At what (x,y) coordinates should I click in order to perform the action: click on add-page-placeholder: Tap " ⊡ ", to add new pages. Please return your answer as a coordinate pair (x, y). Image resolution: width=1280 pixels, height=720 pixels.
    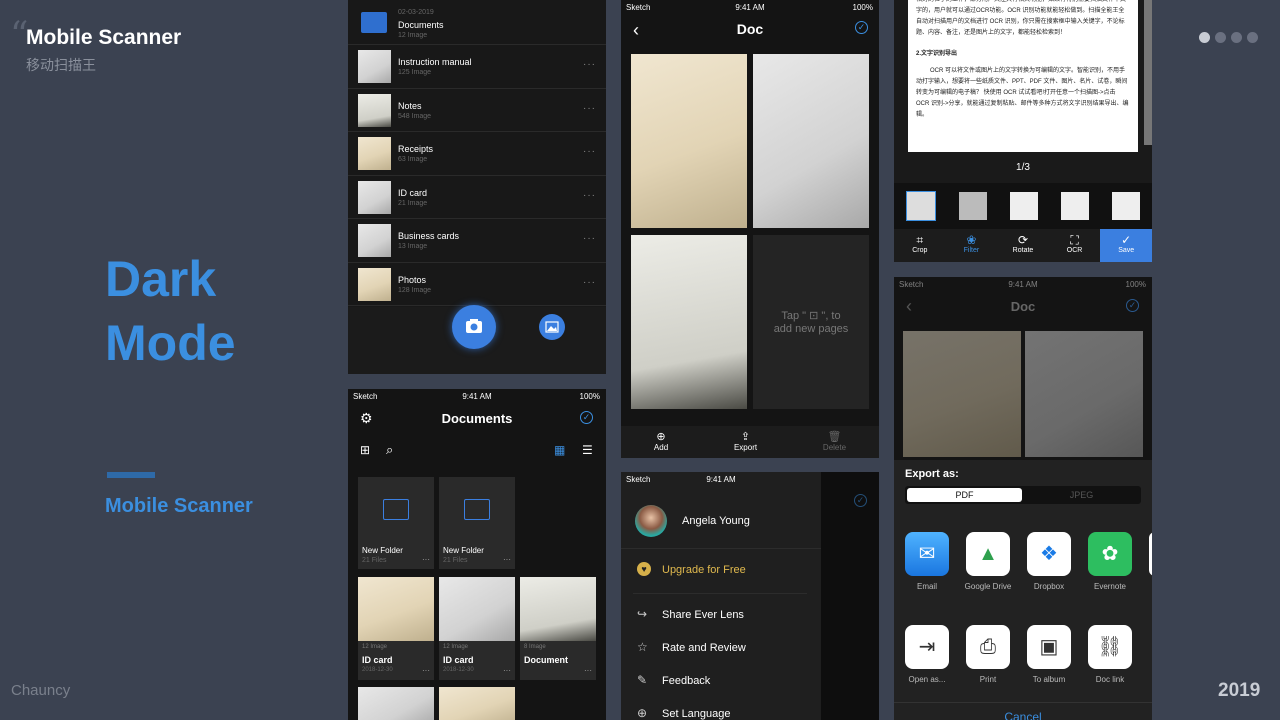
    Looking at the image, I should click on (811, 322).